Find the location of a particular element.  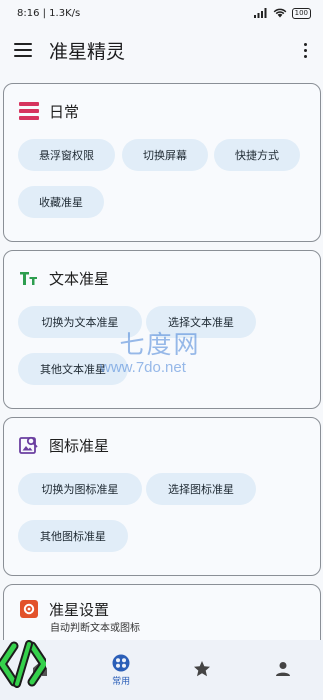

shortcut-button: 快捷方式 is located at coordinates (257, 155).